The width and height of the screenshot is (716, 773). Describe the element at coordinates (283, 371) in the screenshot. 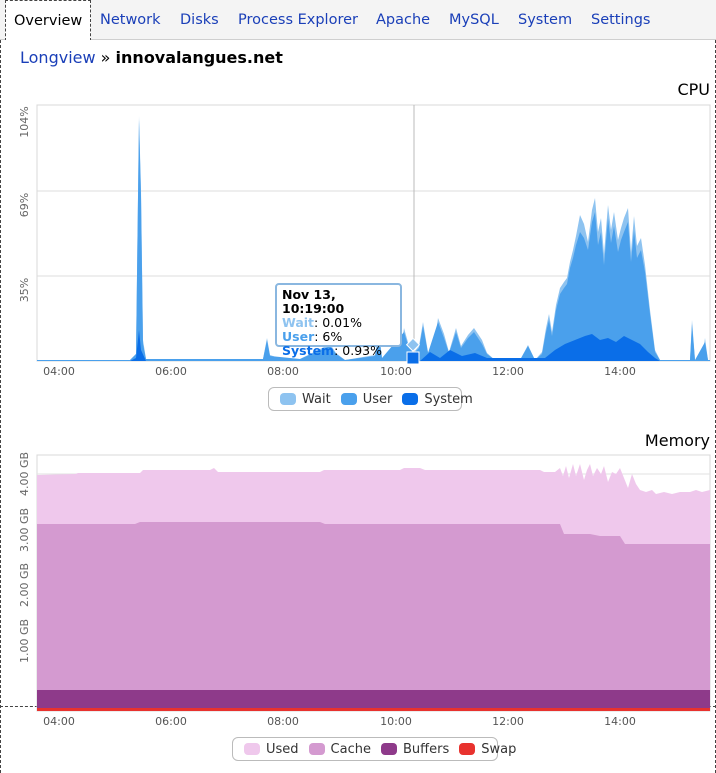

I see `cpu-xtick-label: 08:00` at that location.